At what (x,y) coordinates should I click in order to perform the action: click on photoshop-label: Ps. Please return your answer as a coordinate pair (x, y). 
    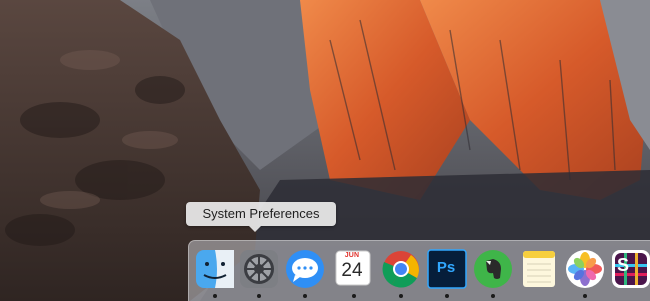
    Looking at the image, I should click on (446, 267).